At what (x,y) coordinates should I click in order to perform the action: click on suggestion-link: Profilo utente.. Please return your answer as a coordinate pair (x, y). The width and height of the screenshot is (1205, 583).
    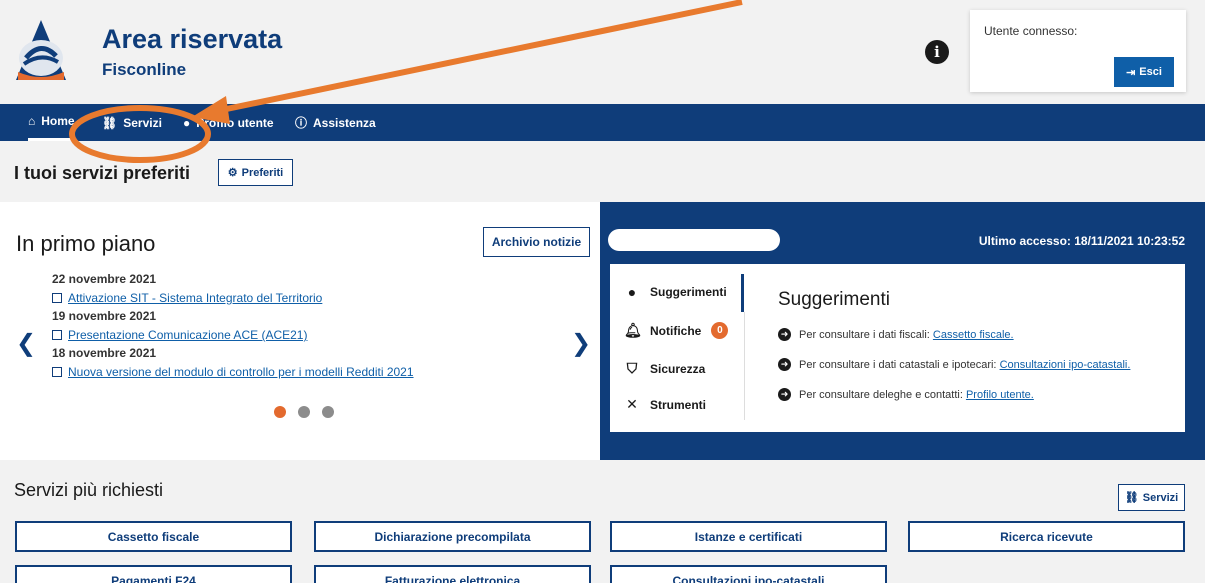
    Looking at the image, I should click on (1000, 395).